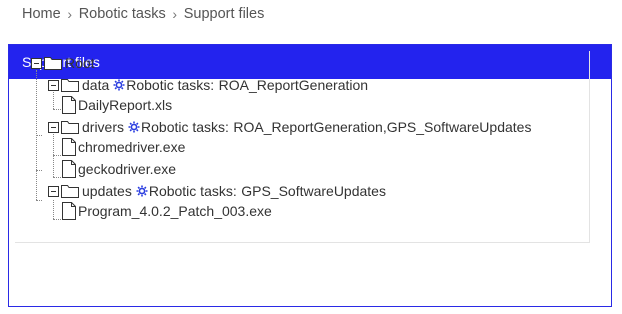 This screenshot has height=314, width=622. Describe the element at coordinates (175, 211) in the screenshot. I see `file-name: Program_4.0.2_Patch_003.exe` at that location.